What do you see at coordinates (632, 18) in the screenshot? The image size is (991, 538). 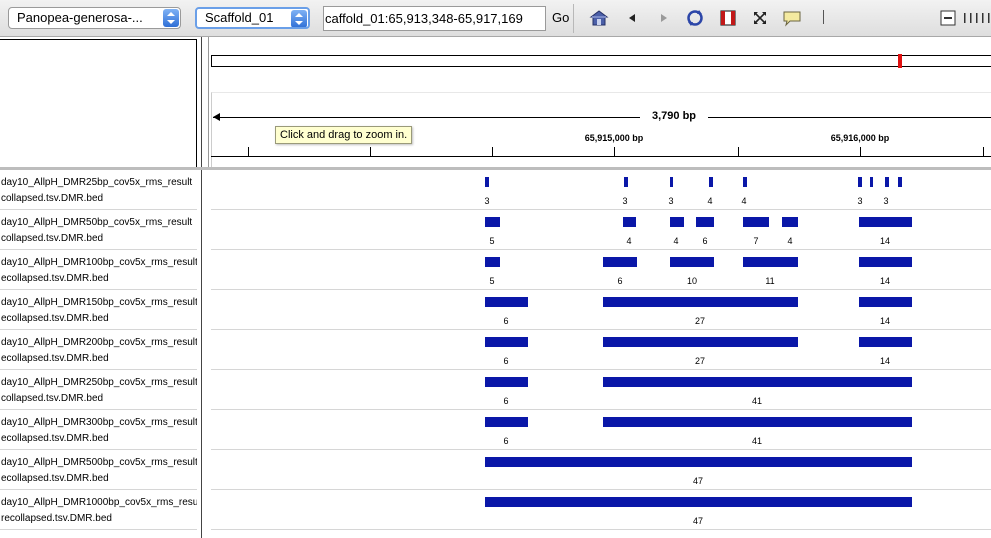 I see `back-arrow-icon` at bounding box center [632, 18].